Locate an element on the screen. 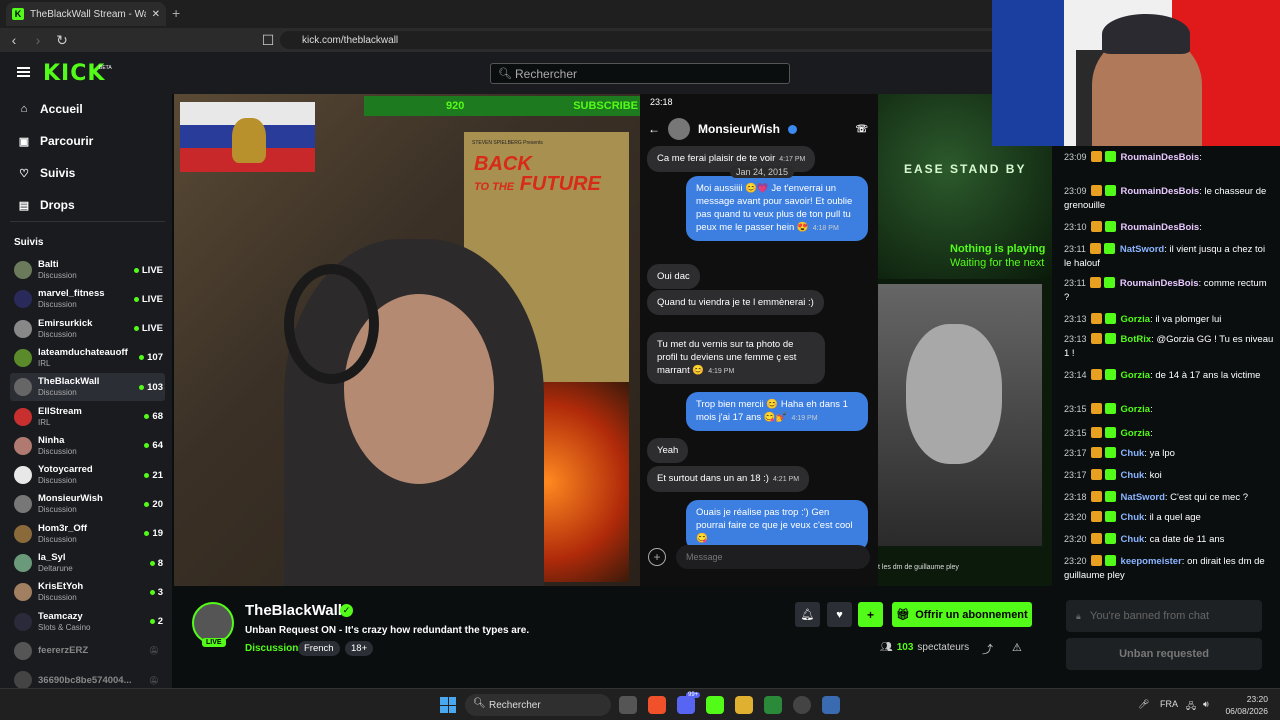  chat-timestamp: 23:17 is located at coordinates (1075, 475).